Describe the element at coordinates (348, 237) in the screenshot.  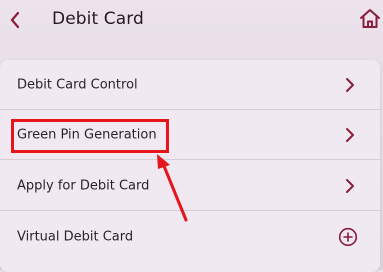
I see `plus-circle-icon` at that location.